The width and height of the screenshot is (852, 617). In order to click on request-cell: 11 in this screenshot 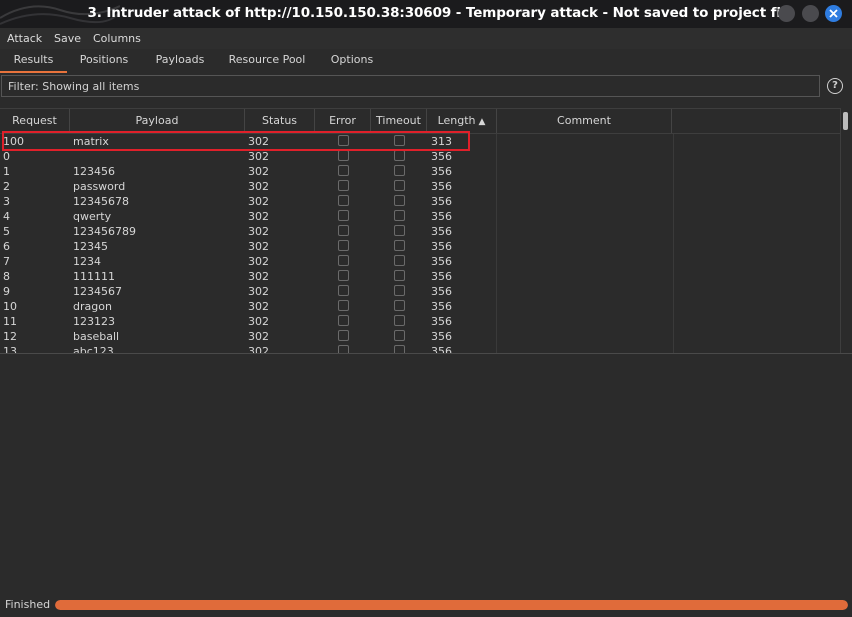, I will do `click(10, 321)`.